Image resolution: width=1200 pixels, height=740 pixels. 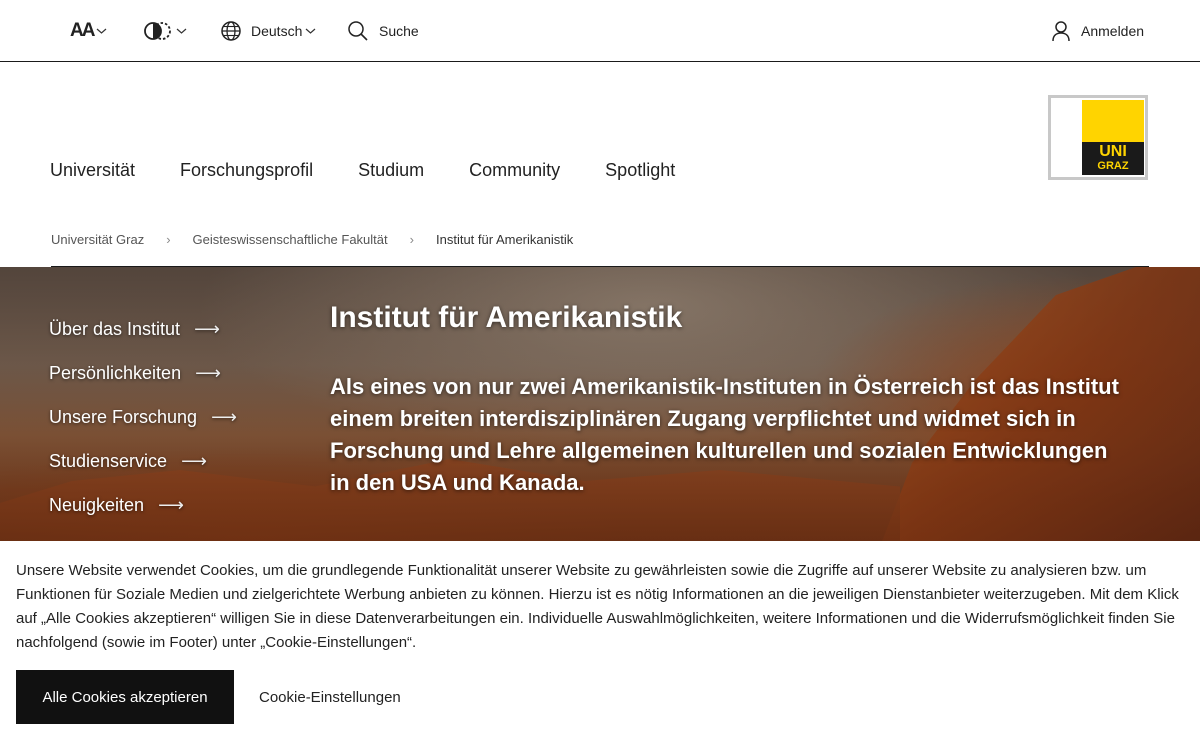 What do you see at coordinates (640, 170) in the screenshot?
I see `nav-item-spotlight: Spotlight` at bounding box center [640, 170].